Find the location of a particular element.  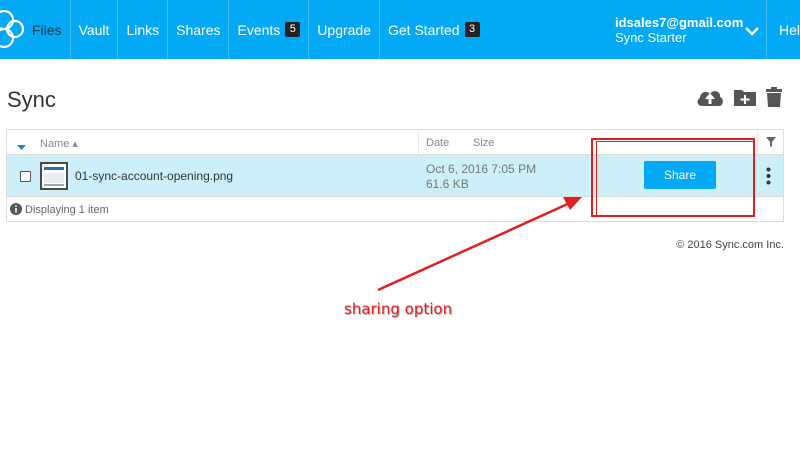

new-folder-icon is located at coordinates (745, 99).